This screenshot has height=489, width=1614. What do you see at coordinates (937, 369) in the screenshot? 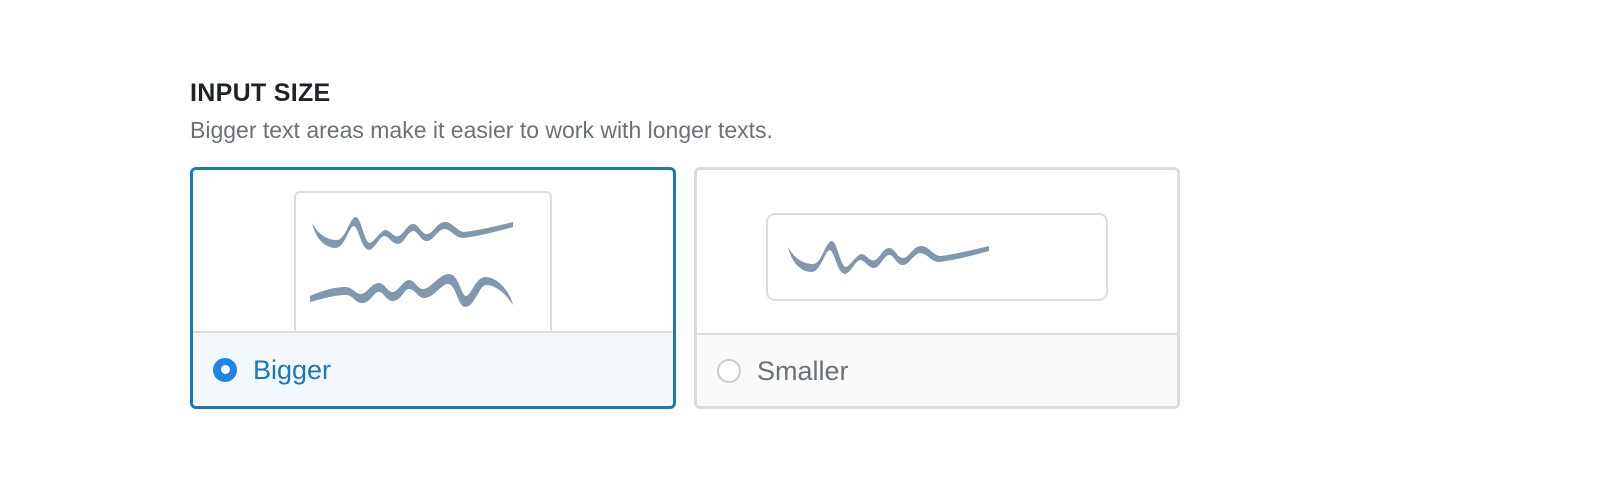
I see `smaller-footer: Smaller` at bounding box center [937, 369].